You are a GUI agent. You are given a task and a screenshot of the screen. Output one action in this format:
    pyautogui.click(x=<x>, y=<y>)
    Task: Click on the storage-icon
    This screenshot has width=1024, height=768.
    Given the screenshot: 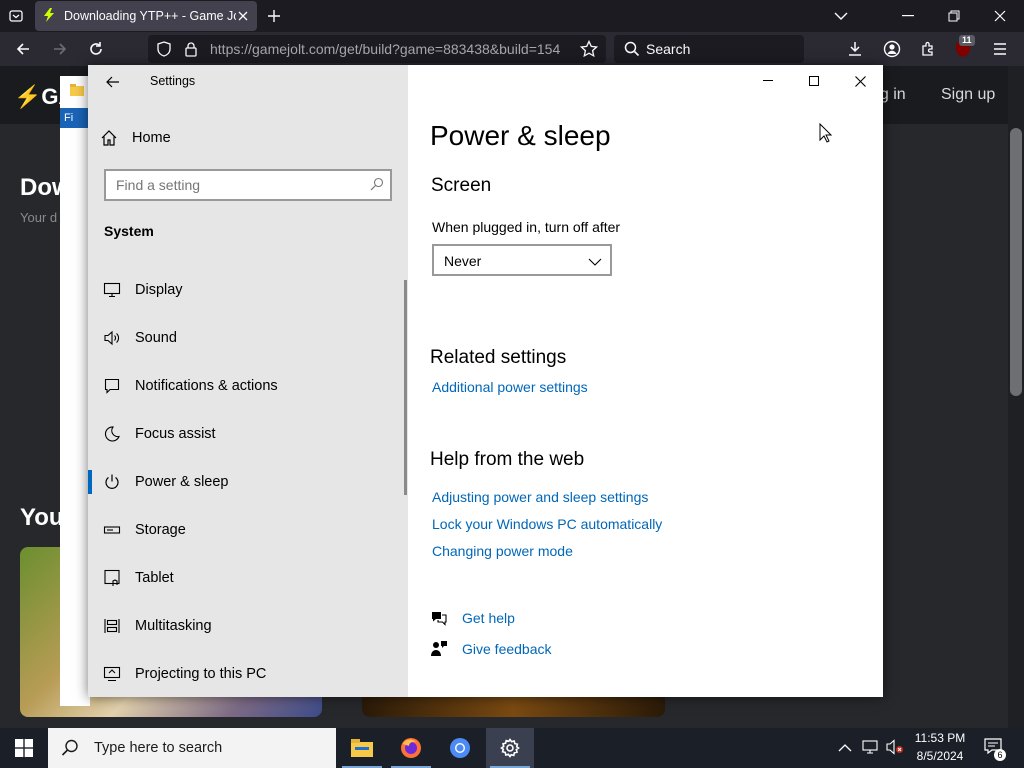 What is the action you would take?
    pyautogui.click(x=112, y=530)
    